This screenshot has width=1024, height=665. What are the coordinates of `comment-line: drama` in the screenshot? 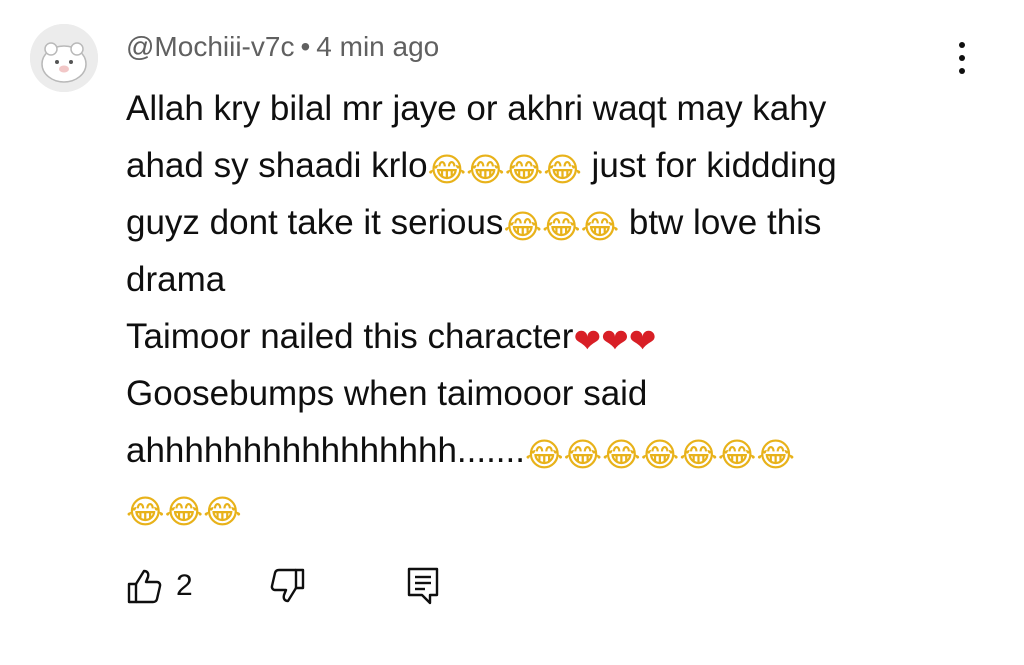 It's located at (546, 279).